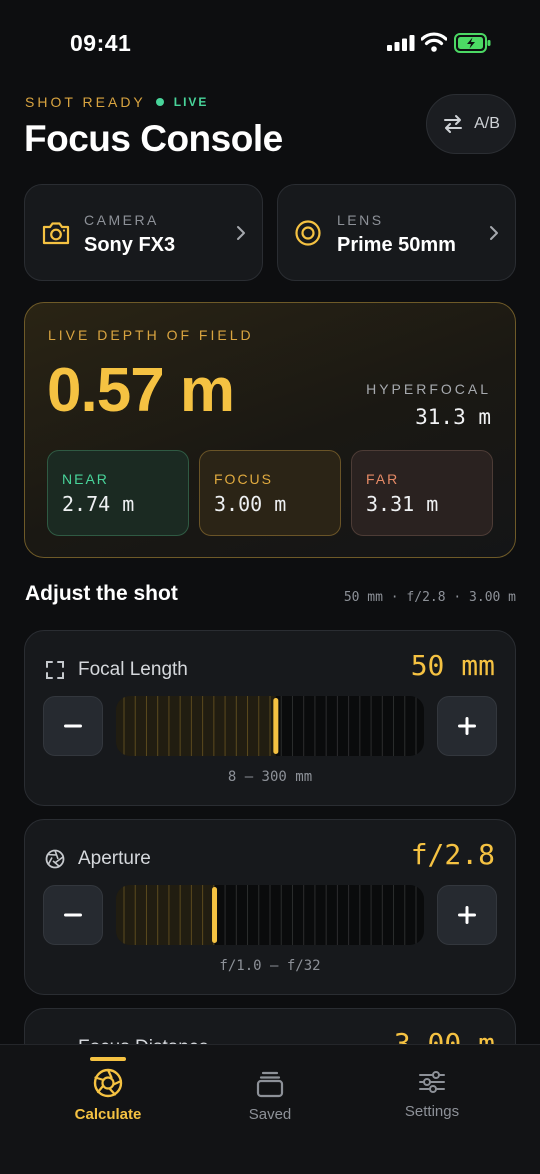 This screenshot has height=1174, width=540. I want to click on far-limit-box: FAR 3.31 m, so click(422, 493).